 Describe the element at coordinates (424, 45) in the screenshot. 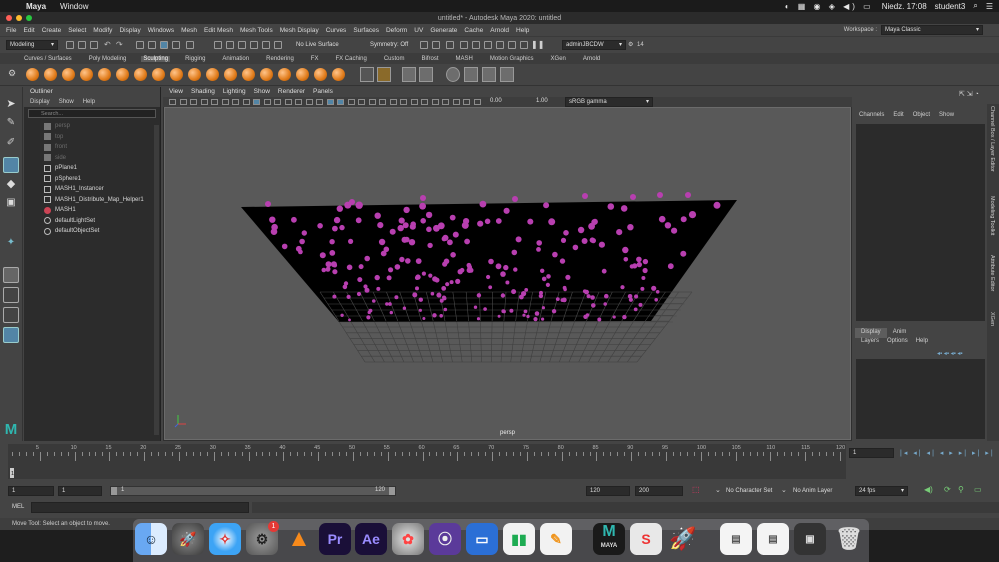

I see `input-ops-icon` at that location.